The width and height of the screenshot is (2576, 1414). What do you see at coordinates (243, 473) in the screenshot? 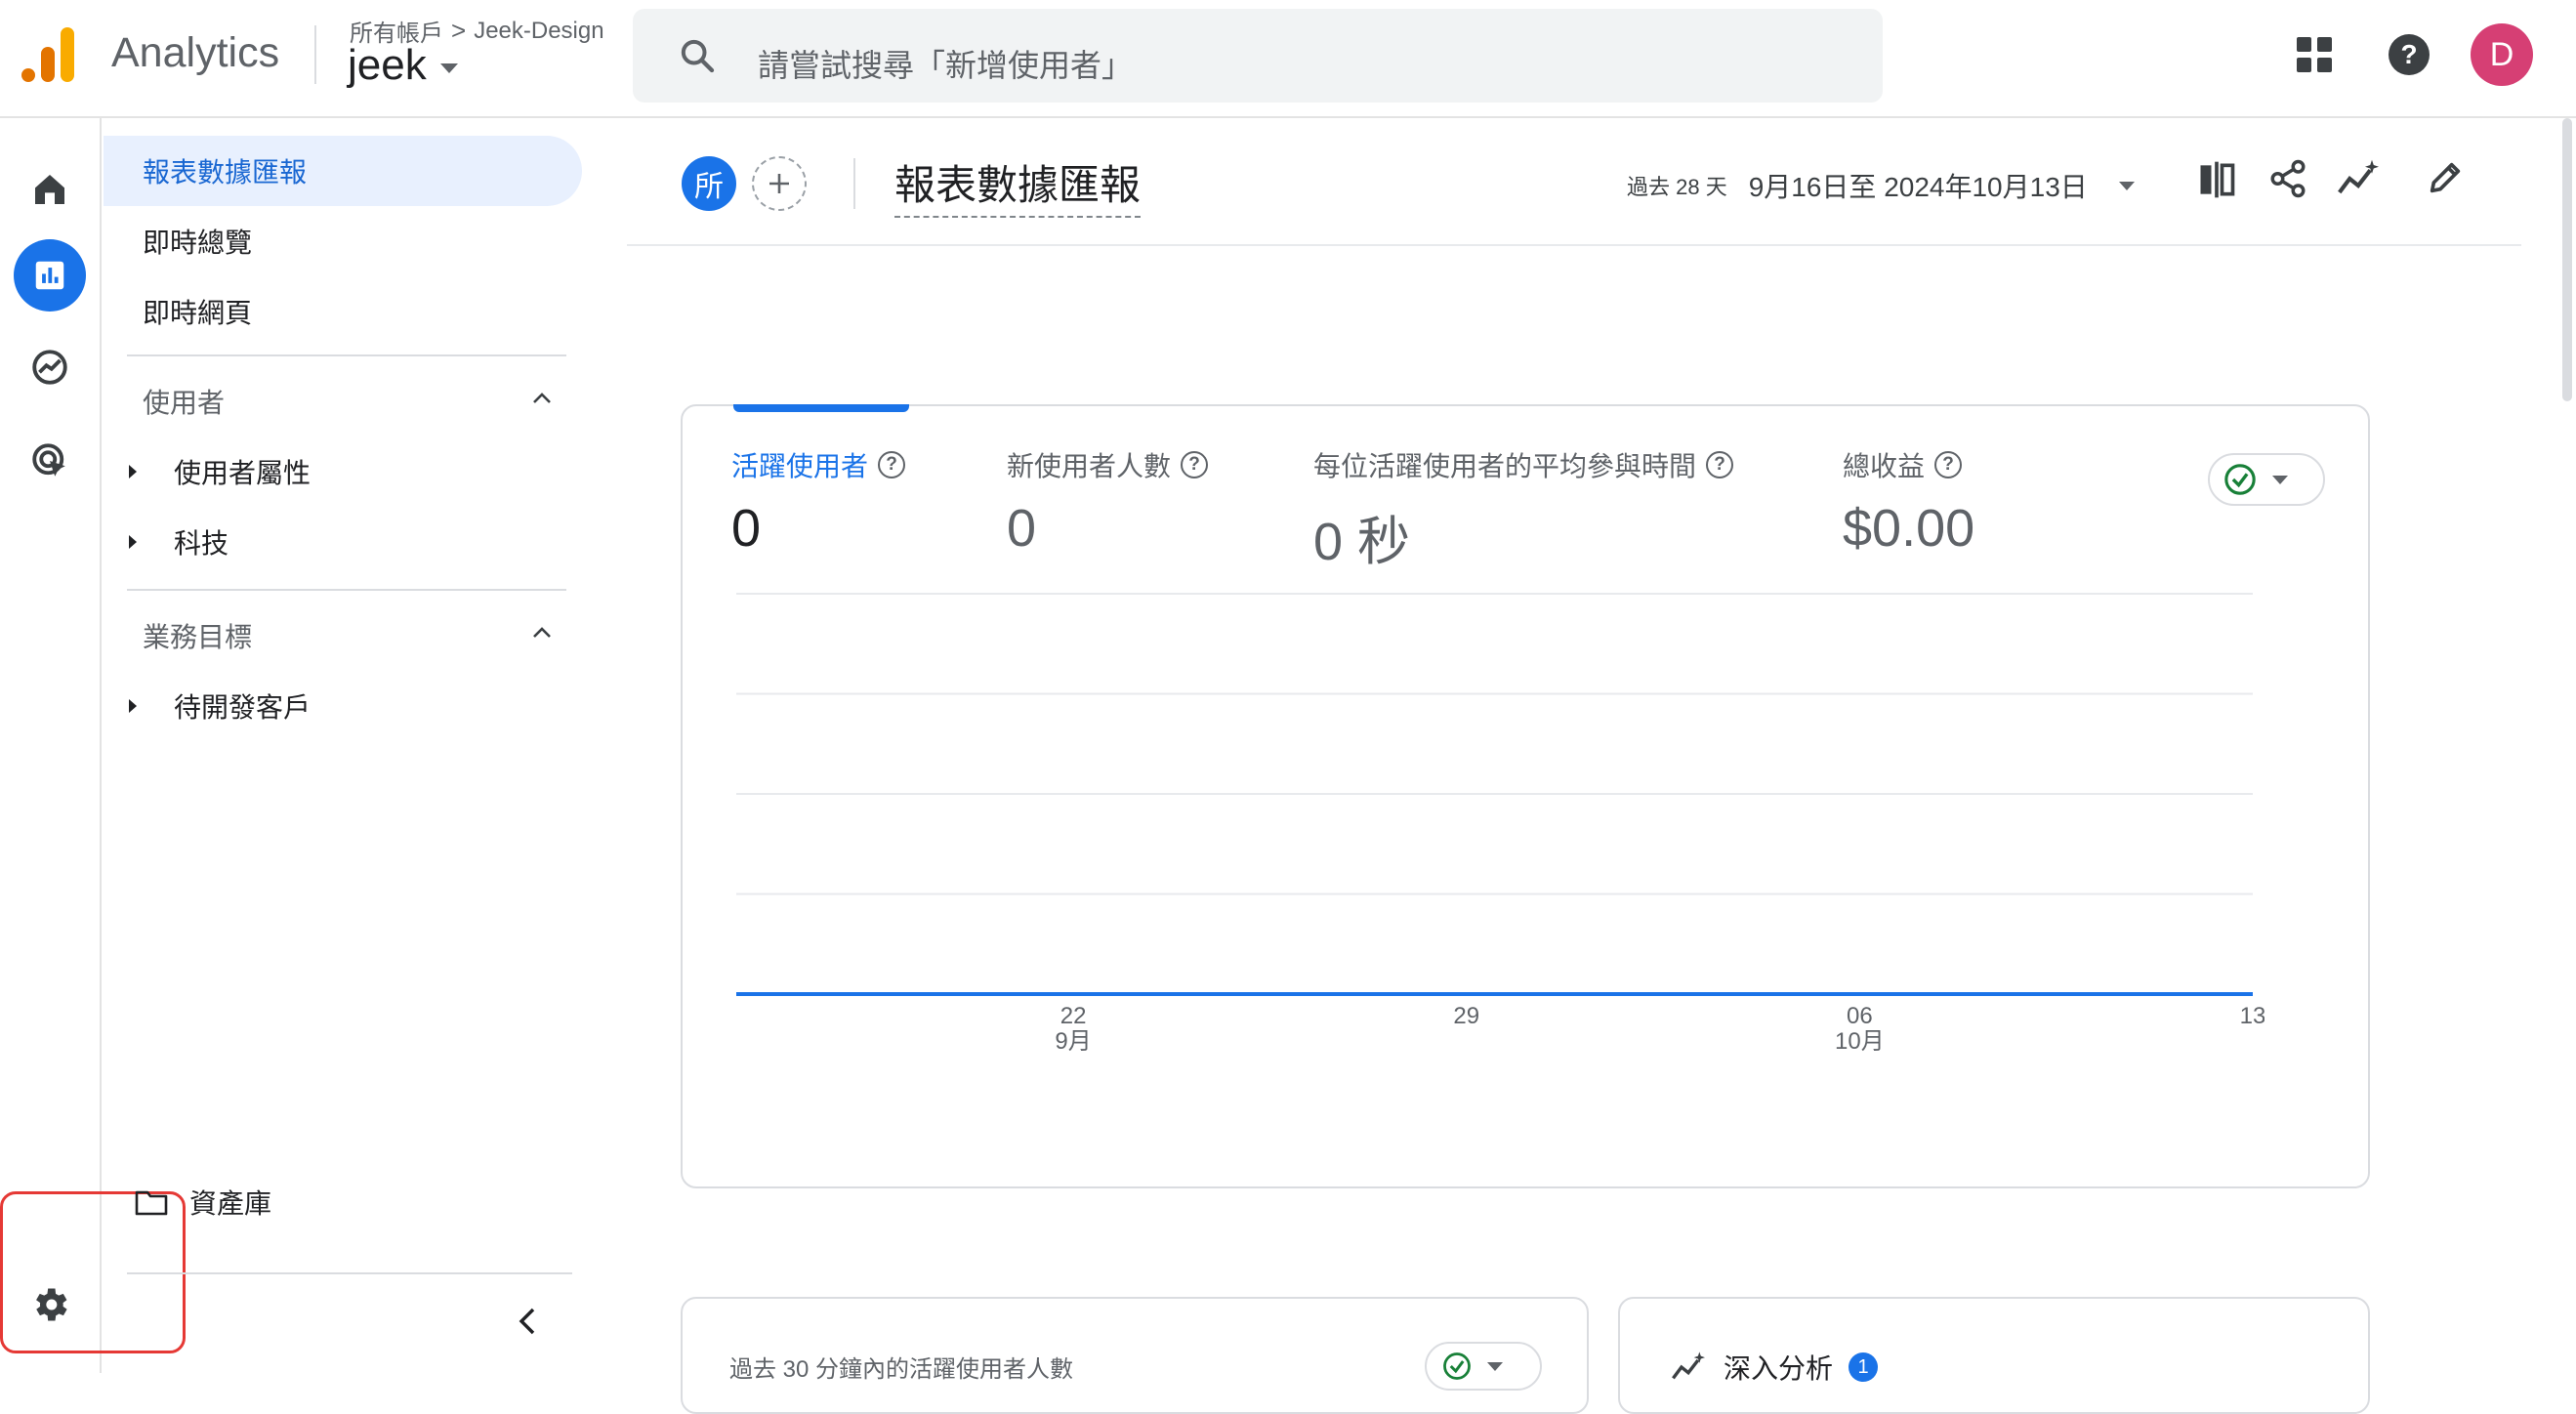
I see `nav-item-label: 使用者屬性` at bounding box center [243, 473].